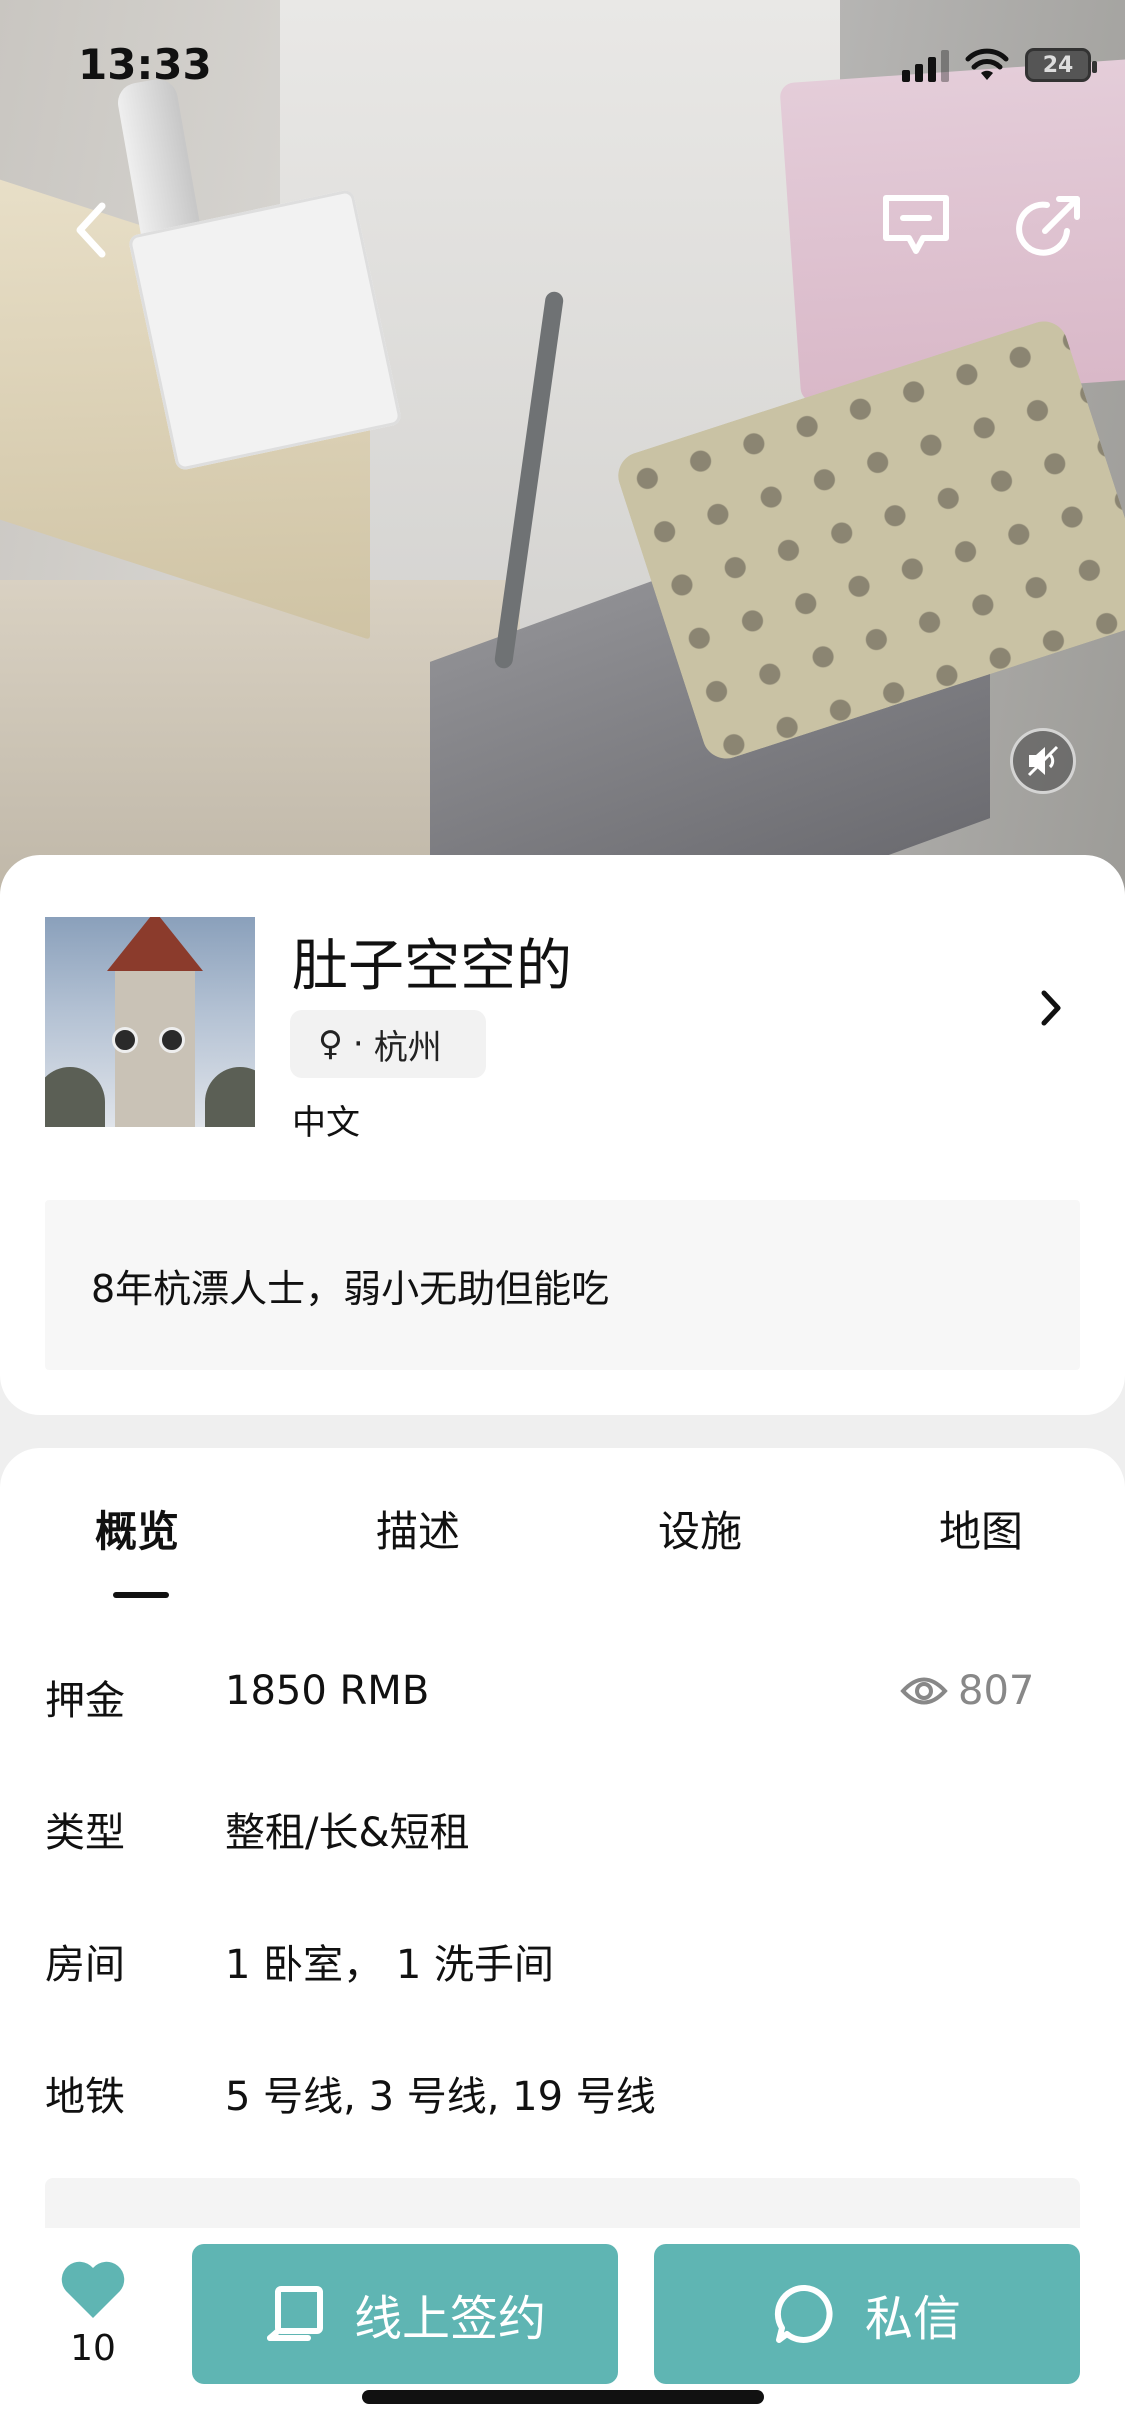 The width and height of the screenshot is (1125, 2436). What do you see at coordinates (418, 1528) in the screenshot?
I see `tab-description: 描述` at bounding box center [418, 1528].